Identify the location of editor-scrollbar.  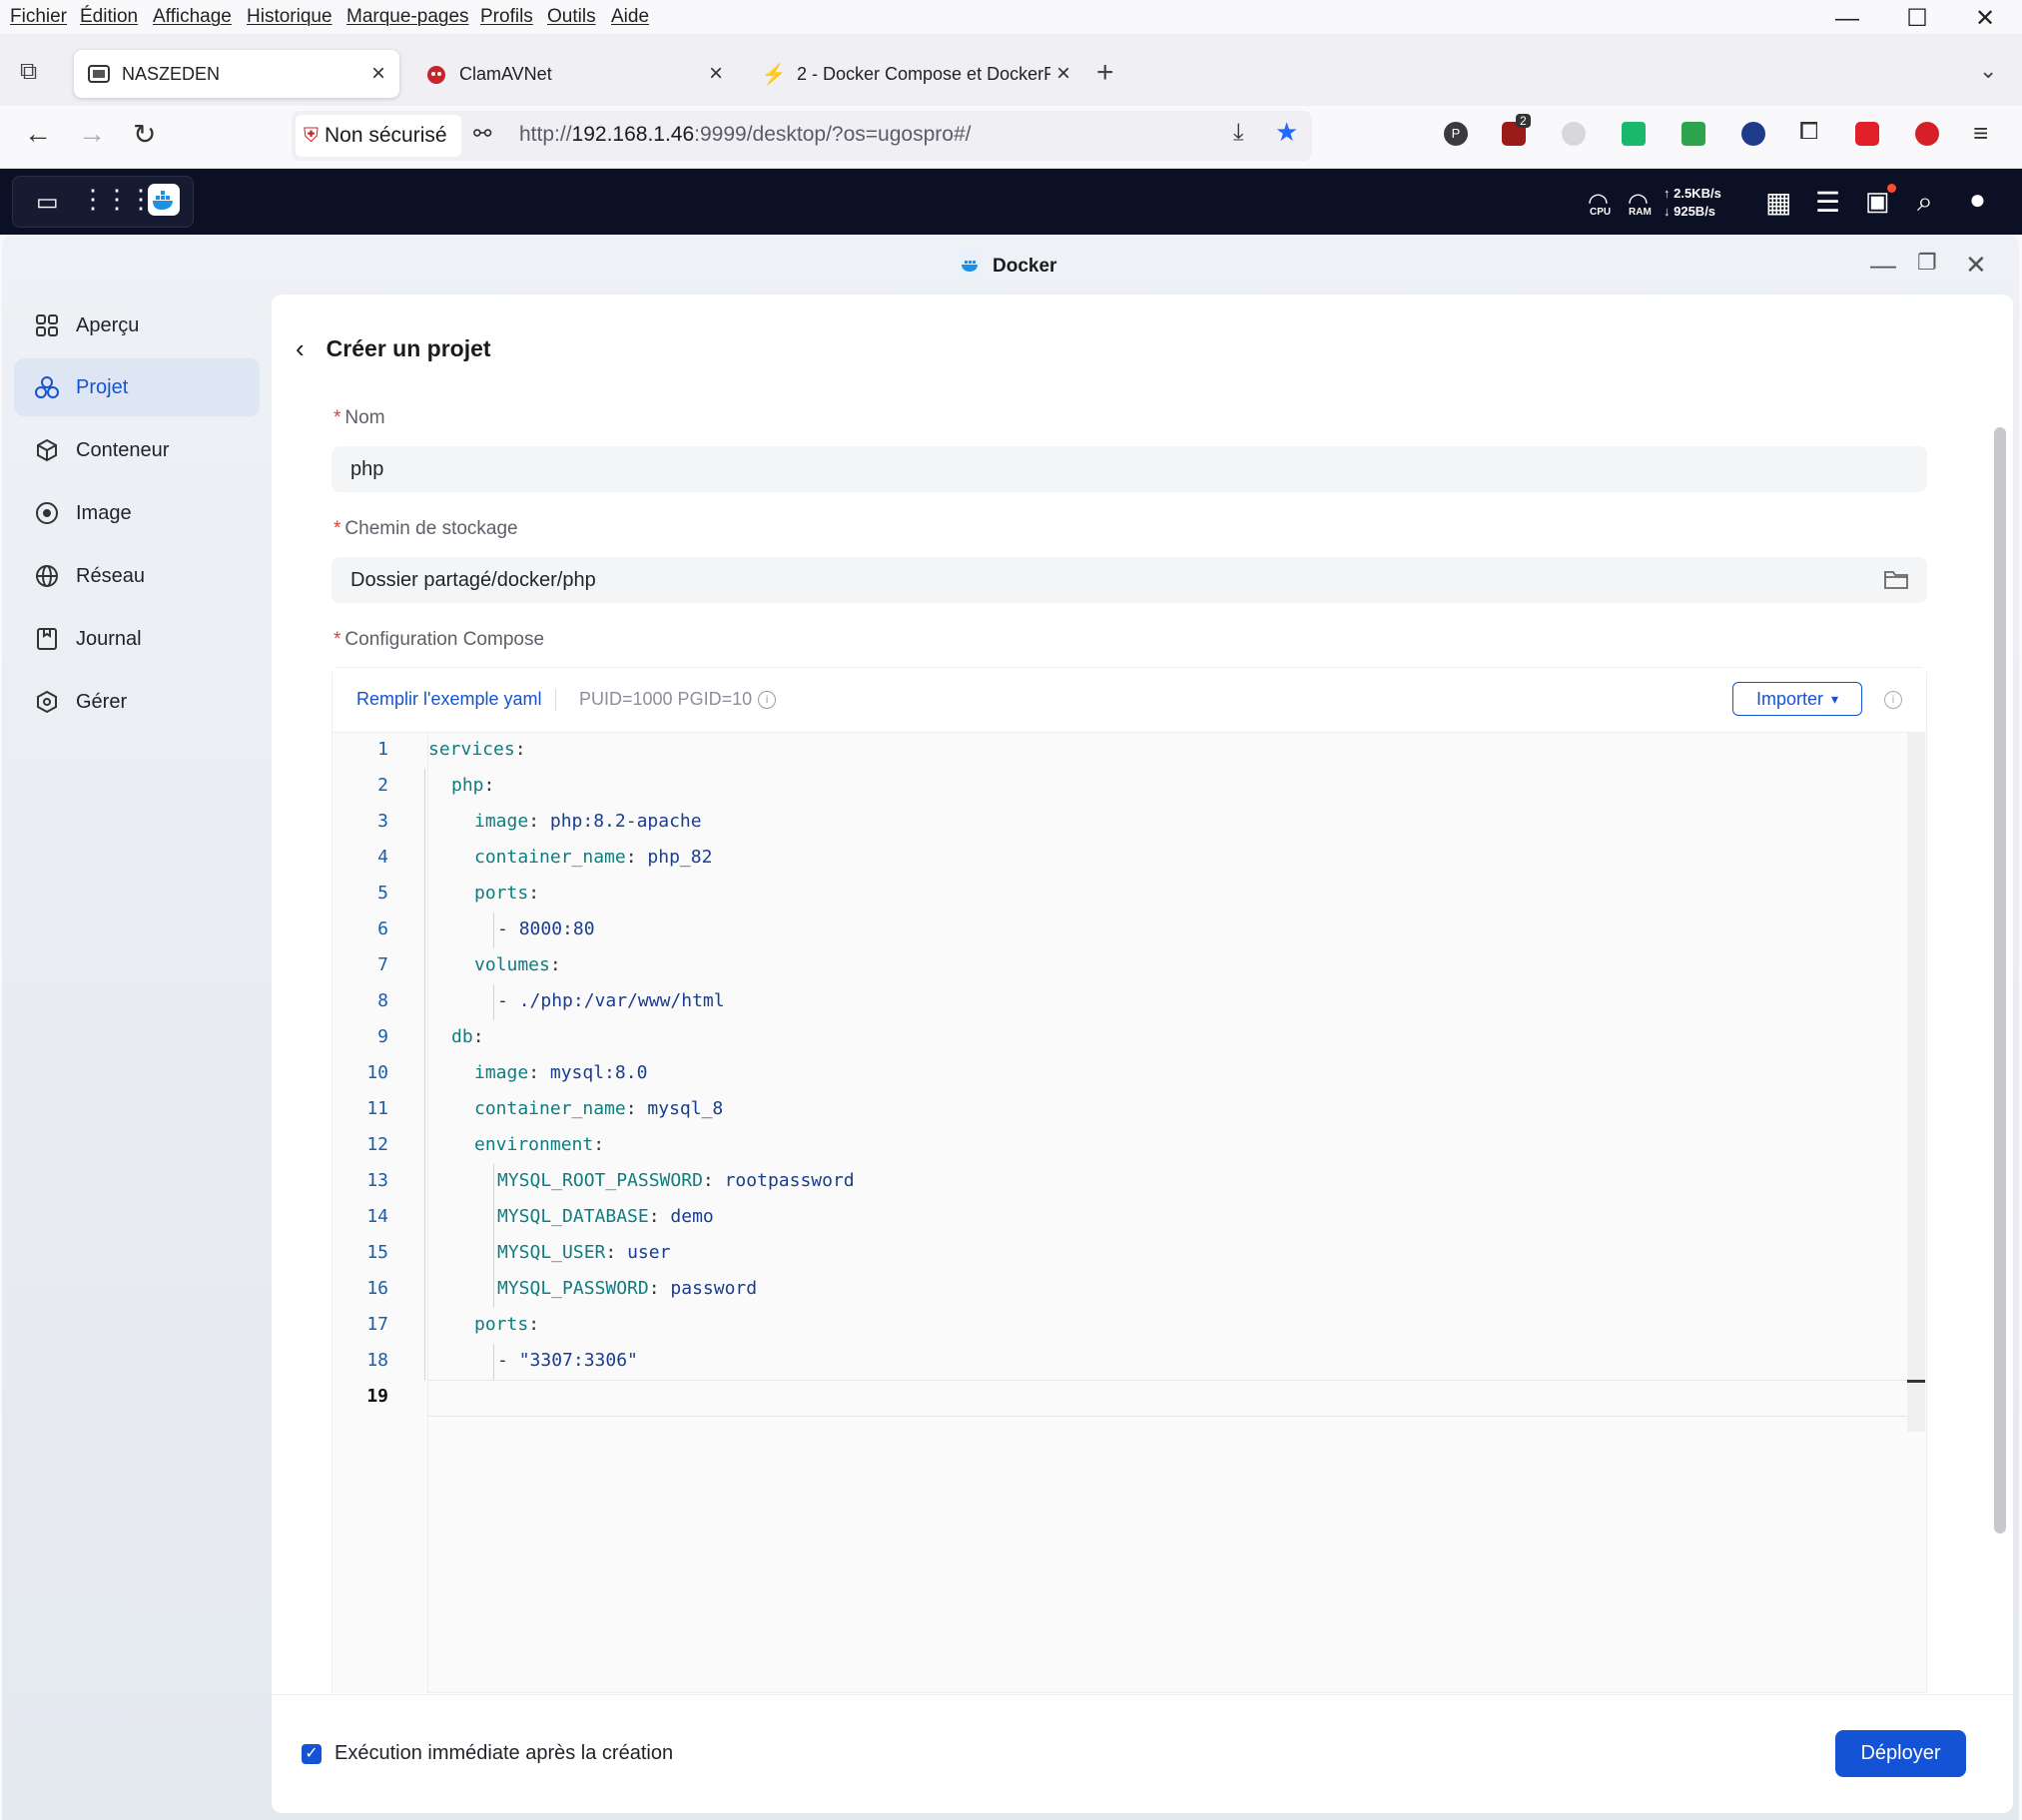
(1916, 1082).